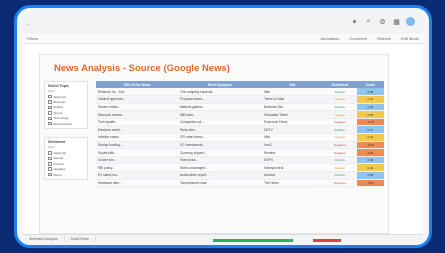  I want to click on status-red-bar, so click(327, 240).